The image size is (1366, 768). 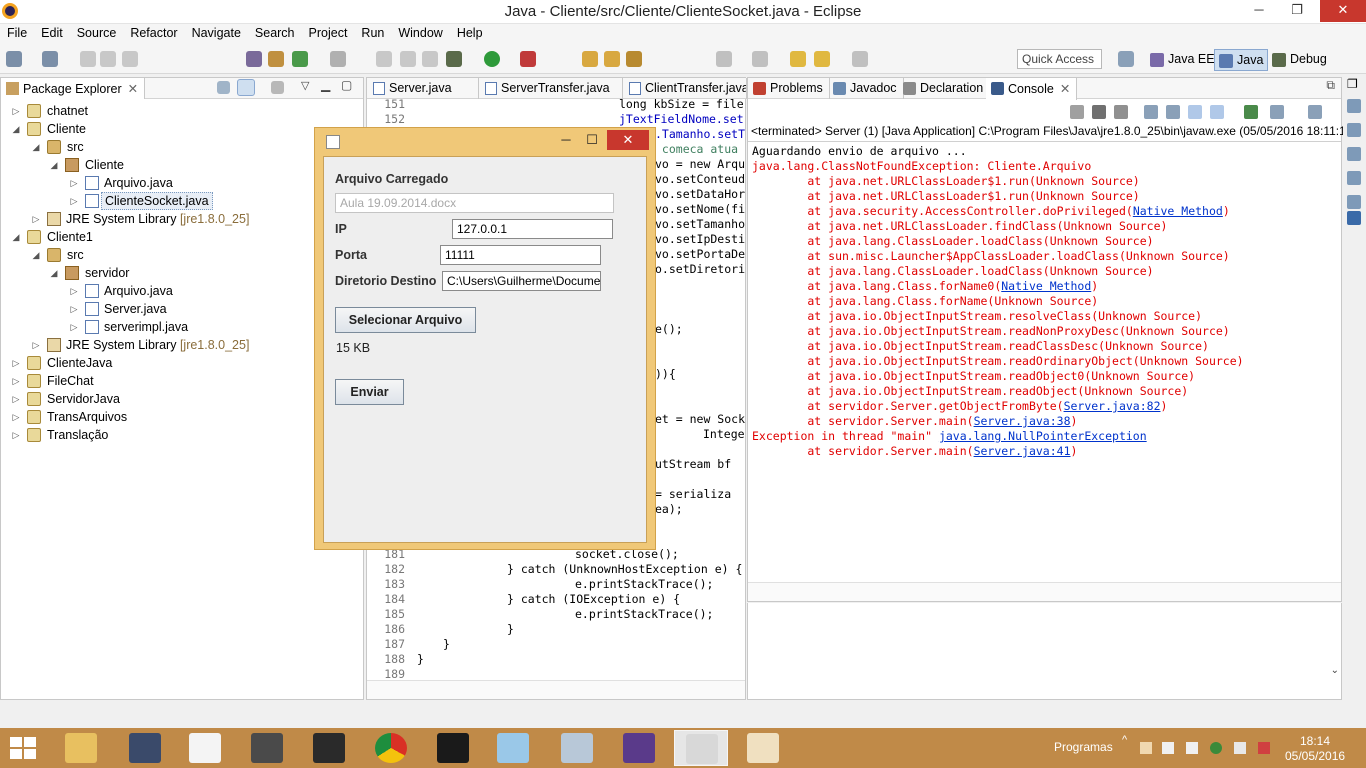 I want to click on start-button, so click(x=23, y=748).